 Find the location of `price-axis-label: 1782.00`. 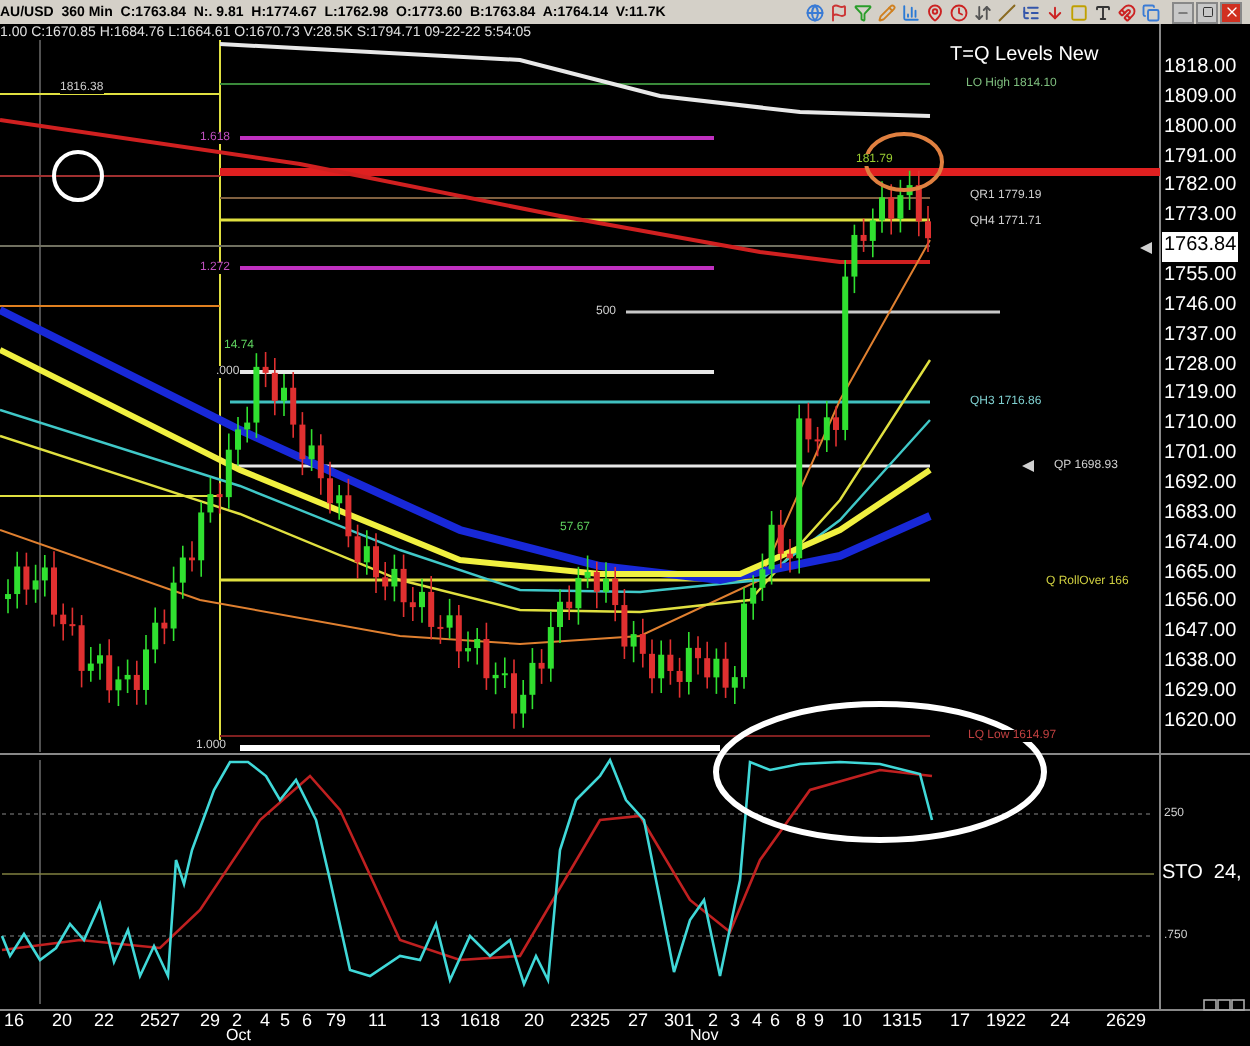

price-axis-label: 1782.00 is located at coordinates (1201, 186).